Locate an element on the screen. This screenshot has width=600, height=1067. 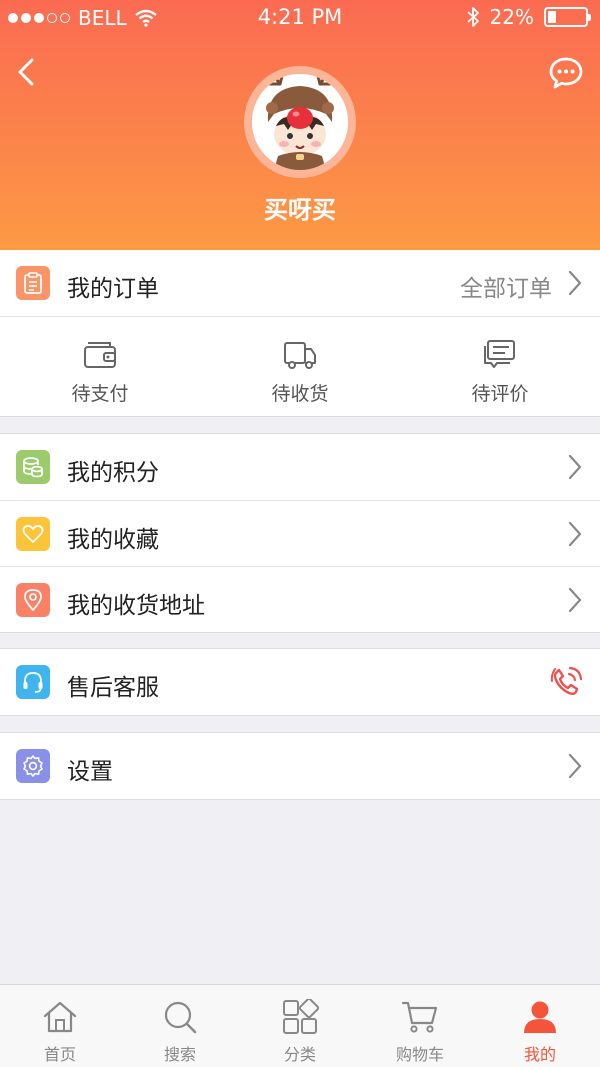
tab-category: 分类 is located at coordinates (300, 1026).